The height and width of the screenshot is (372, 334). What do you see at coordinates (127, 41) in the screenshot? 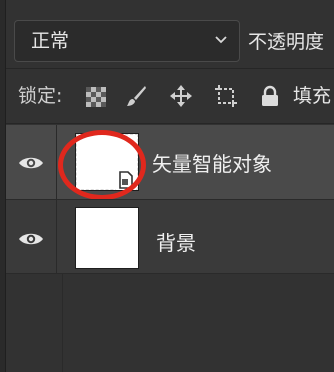
I see `blend-mode-select: 正常` at bounding box center [127, 41].